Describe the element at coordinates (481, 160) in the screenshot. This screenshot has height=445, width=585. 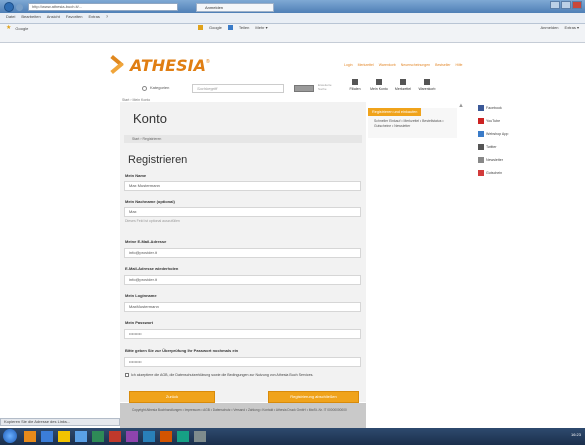
I see `newsletter-icon` at that location.